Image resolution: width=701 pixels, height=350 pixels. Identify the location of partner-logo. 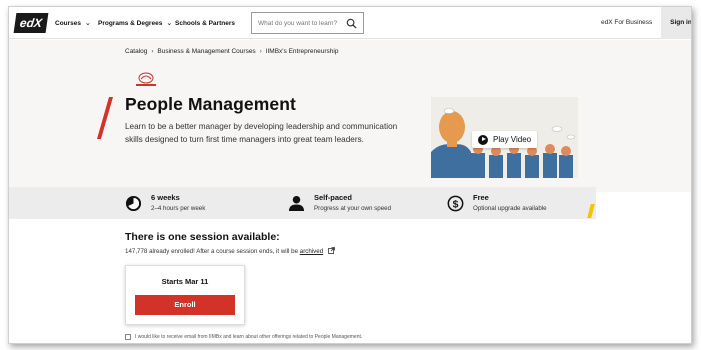
(146, 80).